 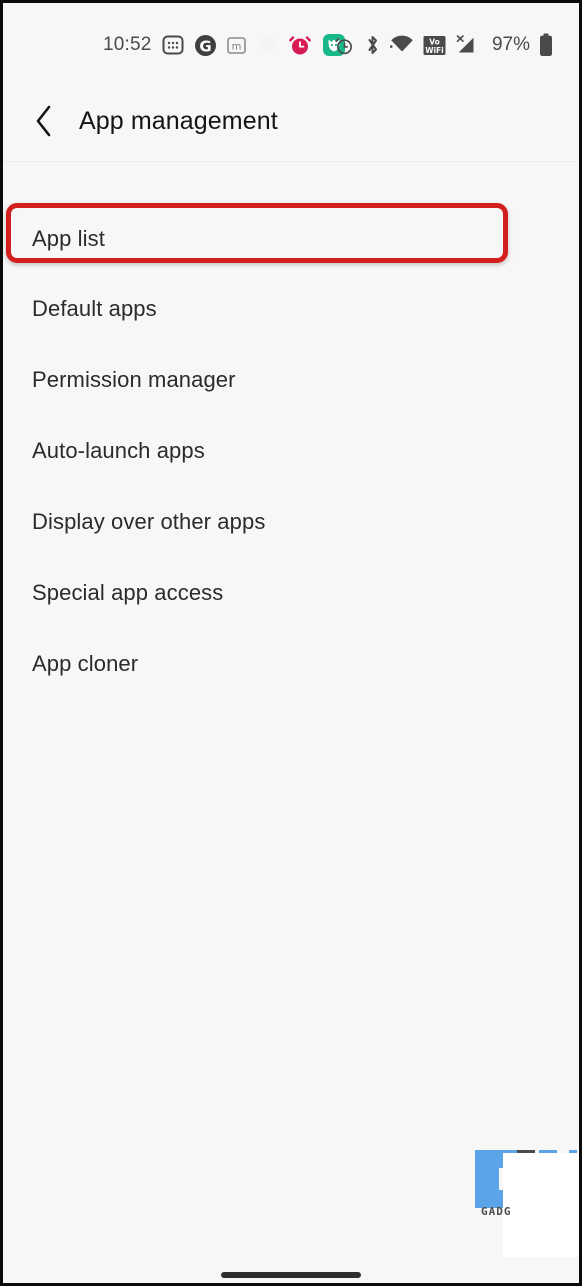 What do you see at coordinates (510, 44) in the screenshot?
I see `battery-percent-label: 97%` at bounding box center [510, 44].